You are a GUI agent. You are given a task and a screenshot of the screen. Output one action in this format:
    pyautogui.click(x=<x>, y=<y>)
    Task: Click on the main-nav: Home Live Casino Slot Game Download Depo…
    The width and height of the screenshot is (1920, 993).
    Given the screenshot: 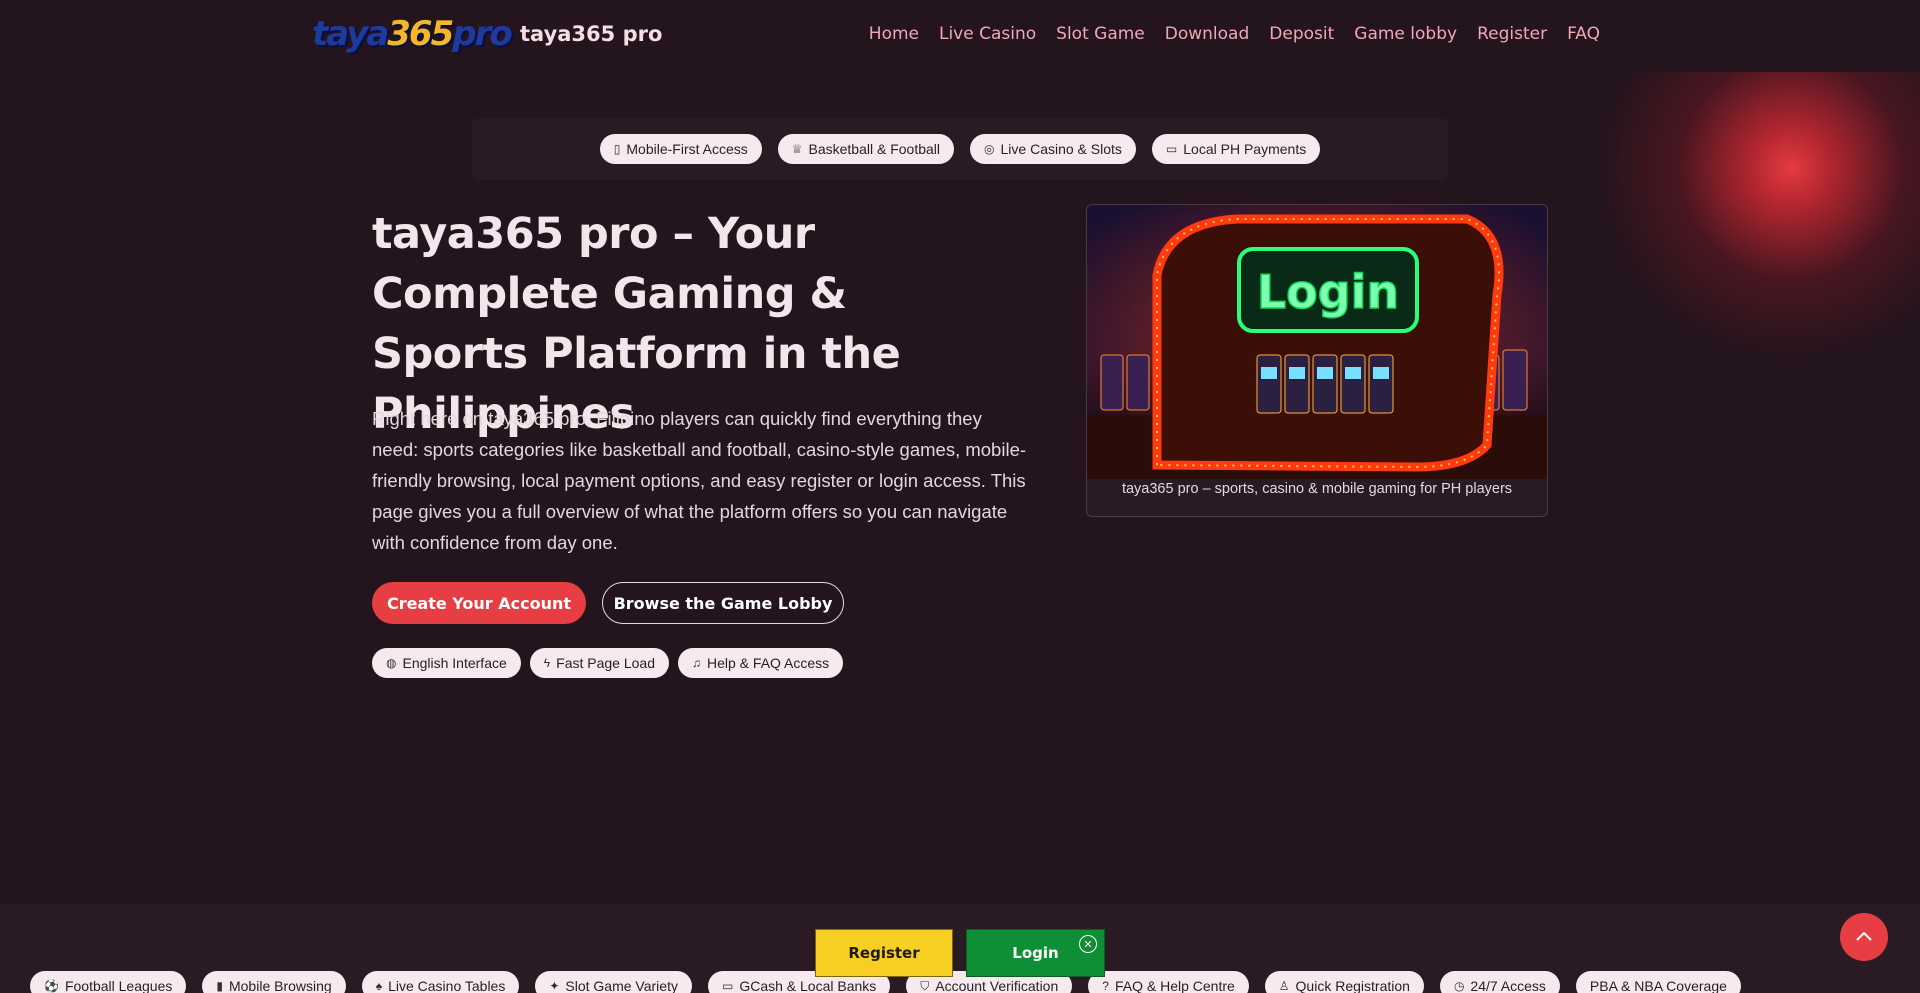 What is the action you would take?
    pyautogui.click(x=1234, y=34)
    